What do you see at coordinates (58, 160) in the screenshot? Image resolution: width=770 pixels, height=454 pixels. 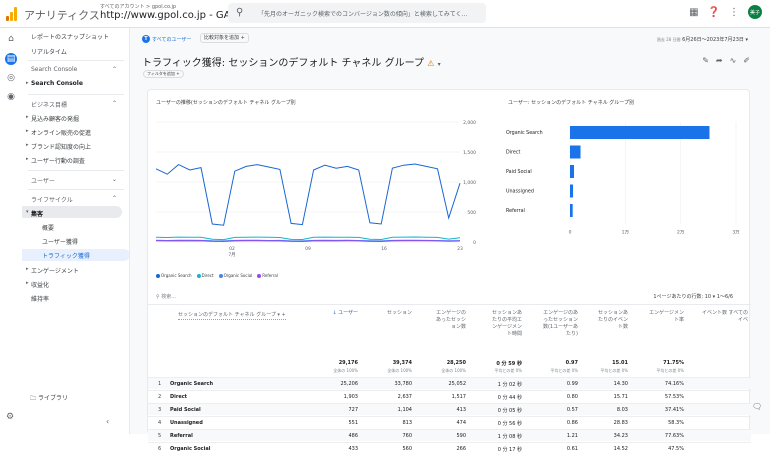 I see `sidebar-item-behavior: ユーザー行動の調査` at bounding box center [58, 160].